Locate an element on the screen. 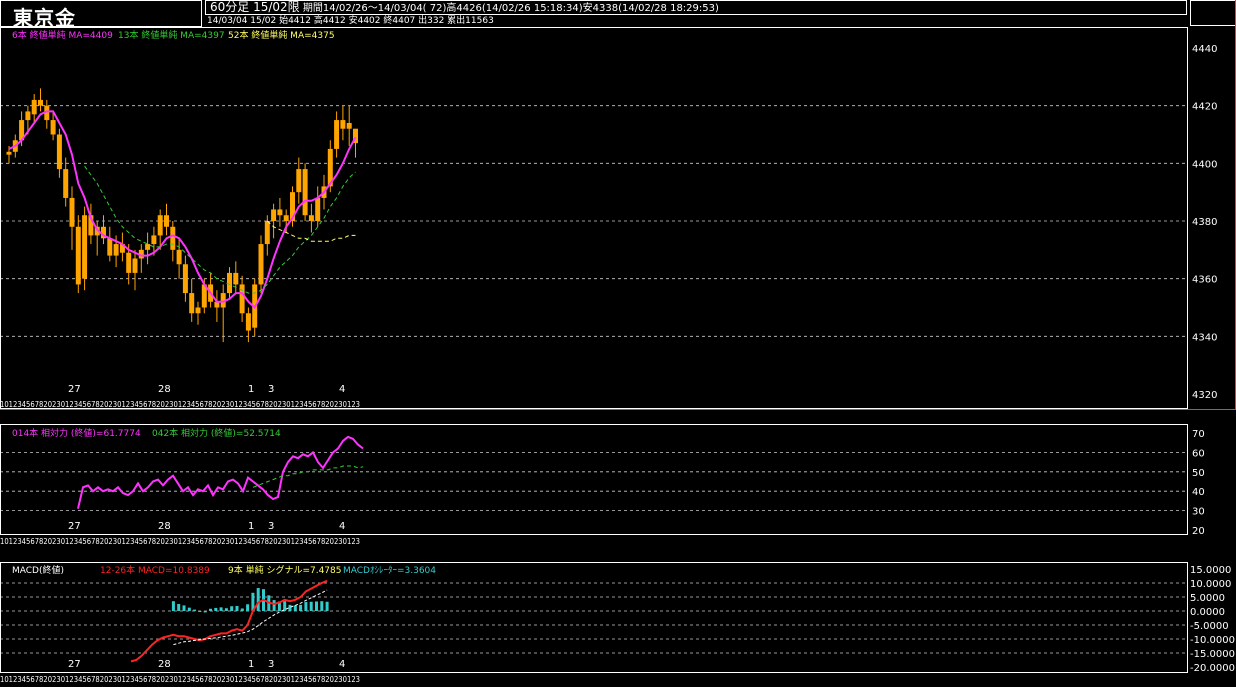 This screenshot has width=1236, height=687. main-date-label: 27 is located at coordinates (74, 389).